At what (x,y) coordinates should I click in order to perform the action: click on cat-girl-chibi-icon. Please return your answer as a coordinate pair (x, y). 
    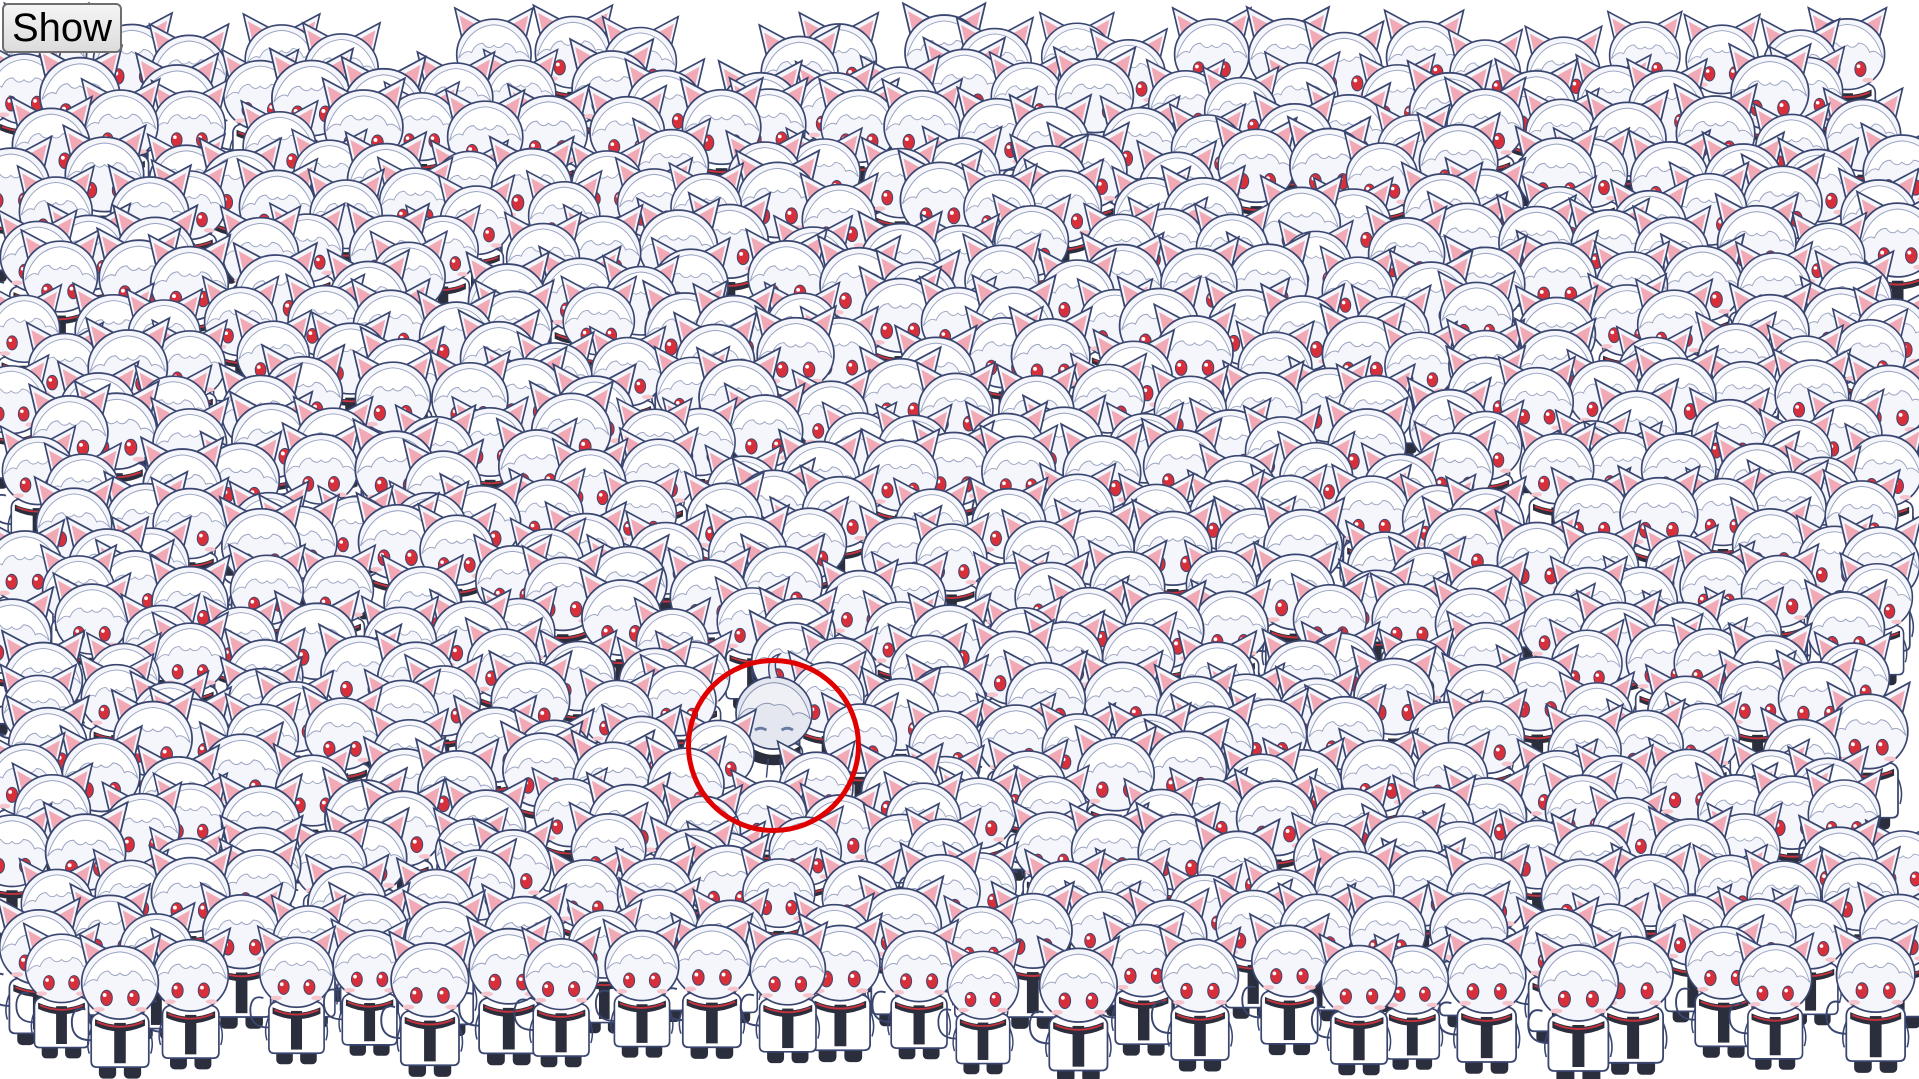
    Looking at the image, I should click on (979, 1007).